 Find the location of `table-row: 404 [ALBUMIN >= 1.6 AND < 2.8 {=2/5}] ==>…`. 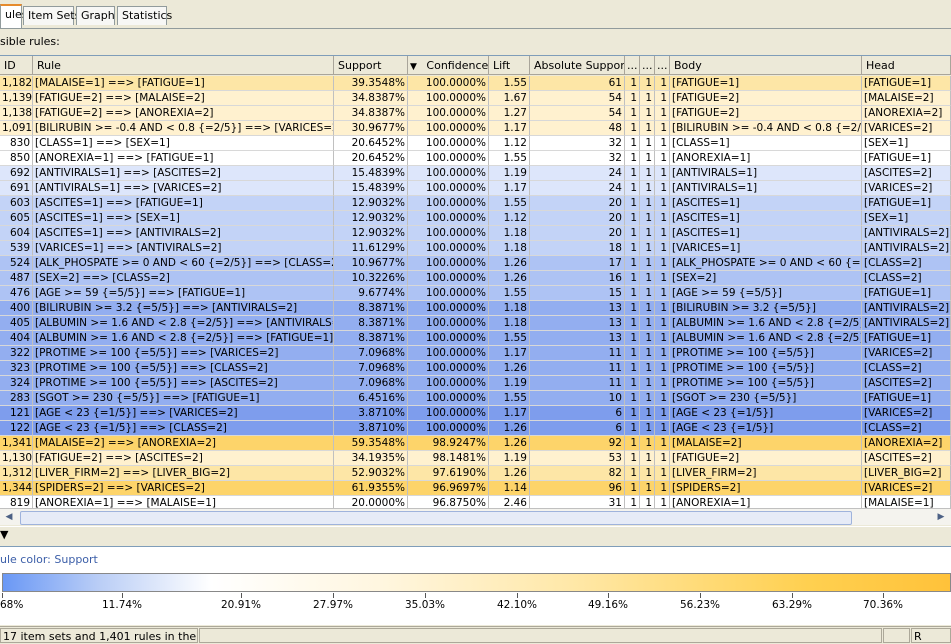

table-row: 404 [ALBUMIN >= 1.6 AND < 2.8 {=2/5}] ==>… is located at coordinates (475, 338).